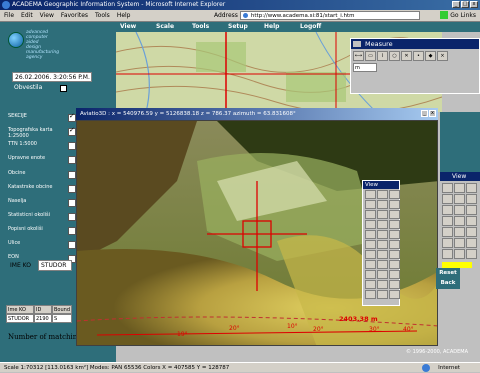 This screenshot has height=373, width=480. Describe the element at coordinates (329, 15) in the screenshot. I see `address-input: http://www.academa.si:81/start_i.htm` at that location.